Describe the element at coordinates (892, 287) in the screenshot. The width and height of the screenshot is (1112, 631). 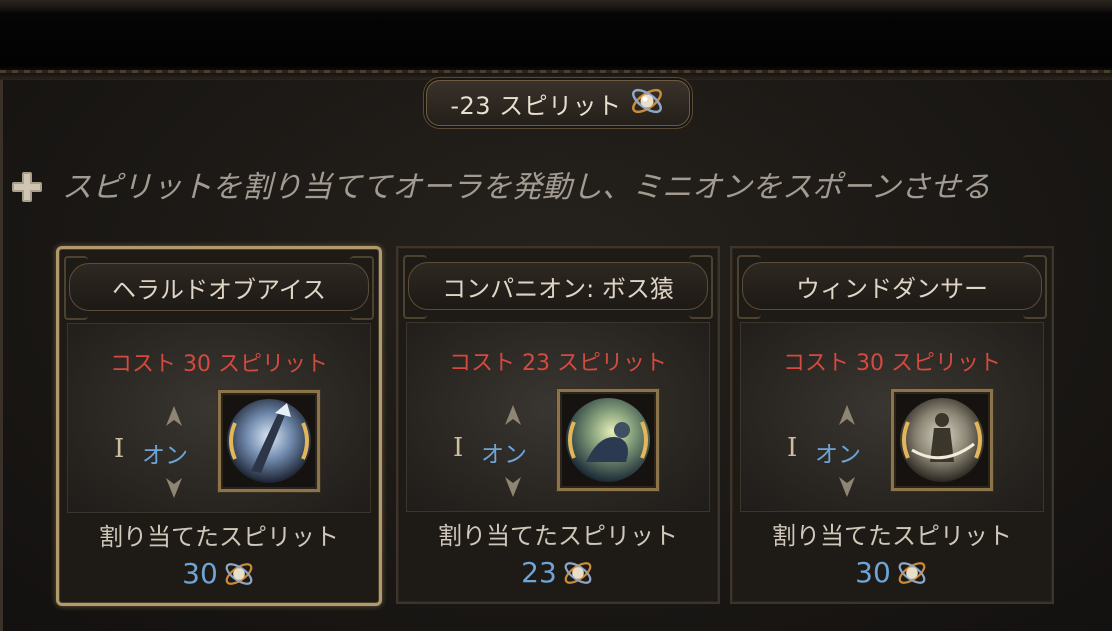
I see `card-title: ウィンドダンサー` at that location.